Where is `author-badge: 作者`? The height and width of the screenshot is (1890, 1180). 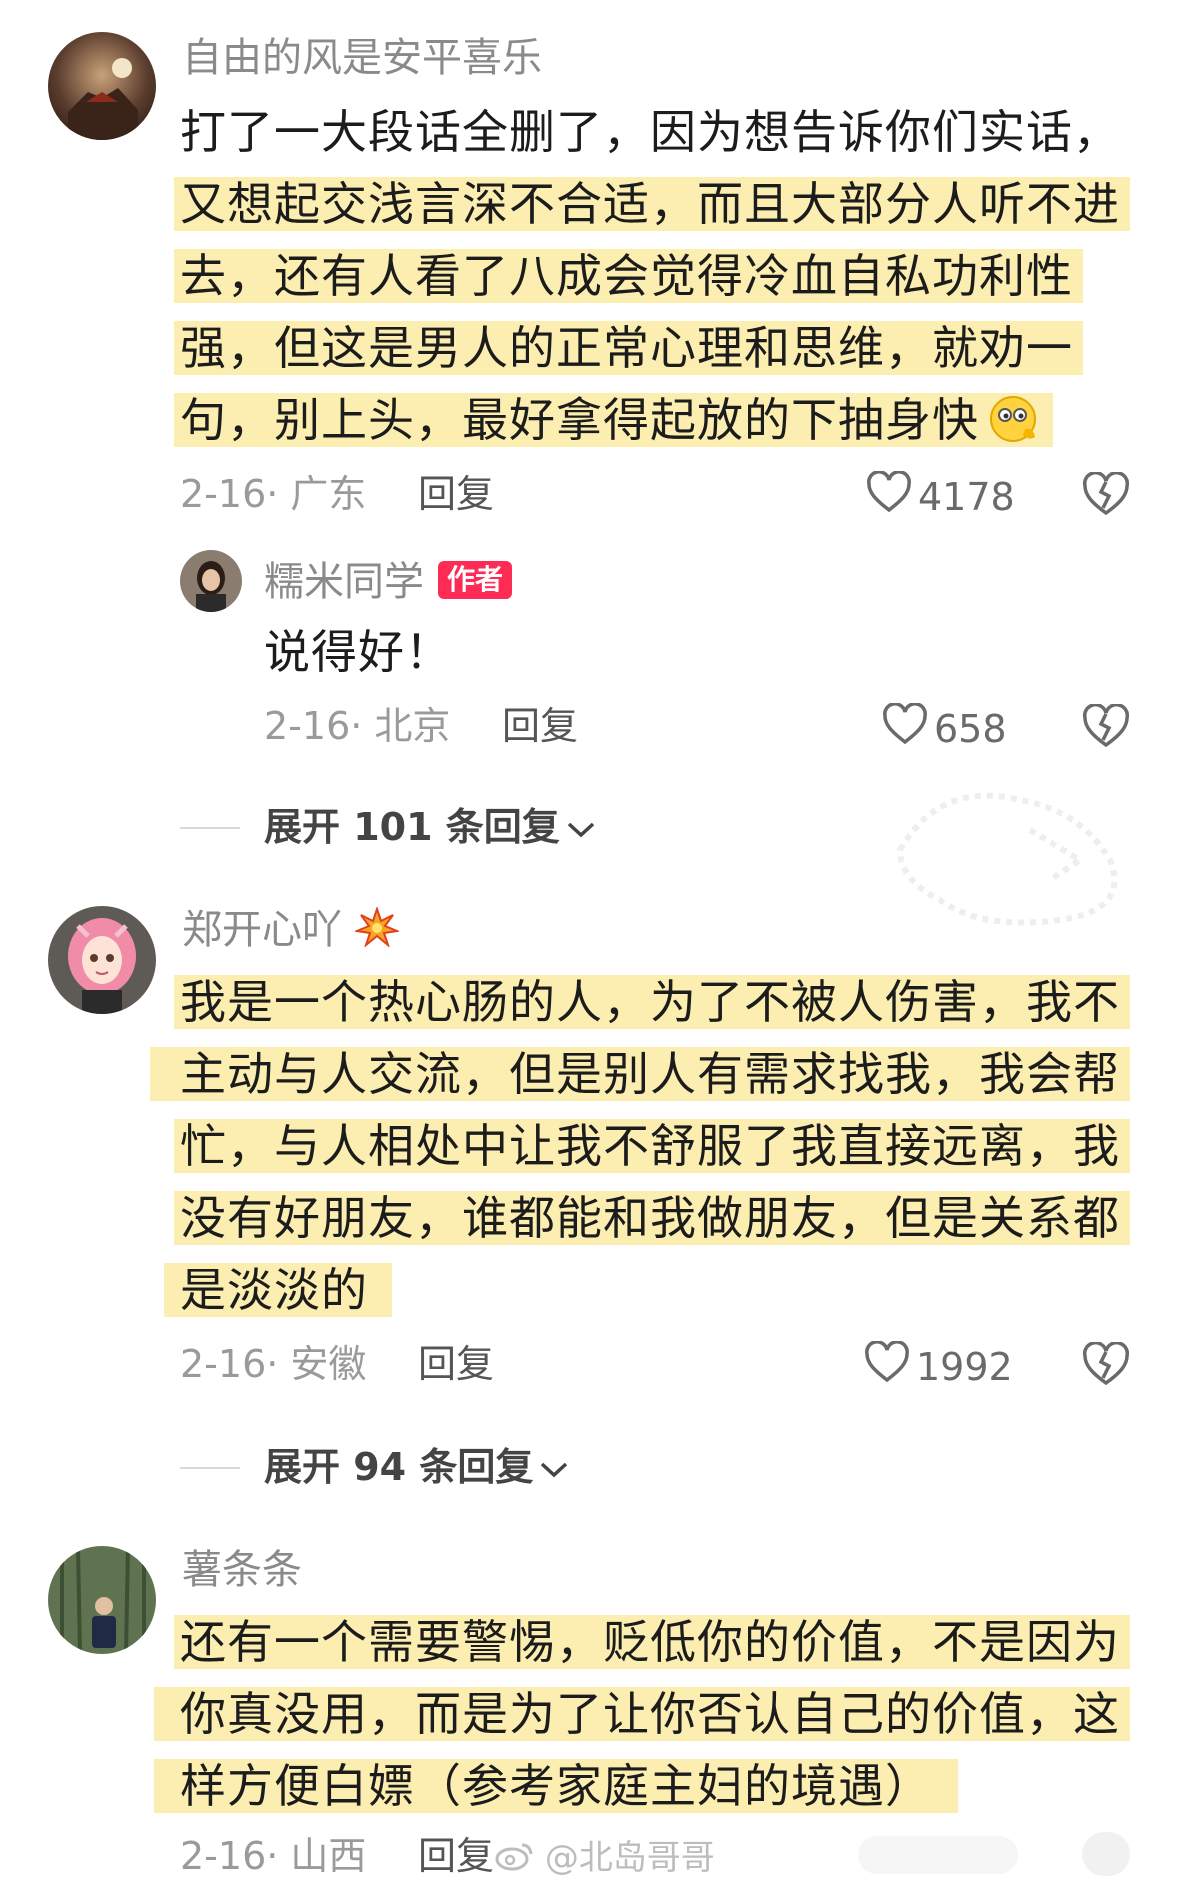 author-badge: 作者 is located at coordinates (475, 580).